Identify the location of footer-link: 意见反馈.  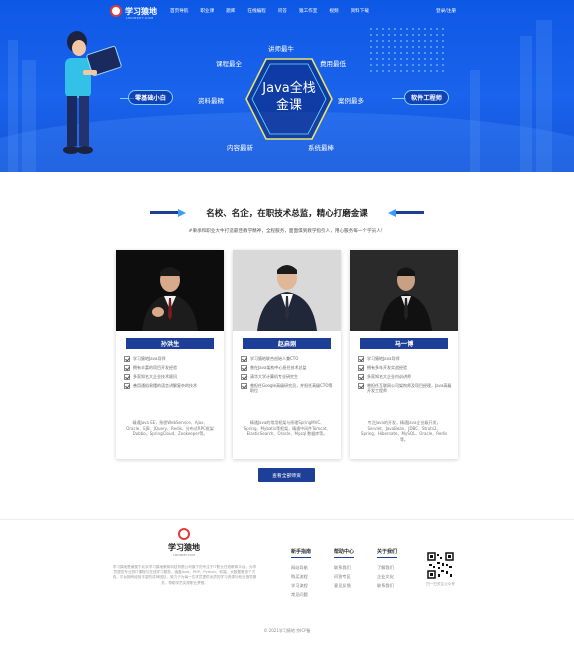
(351, 585).